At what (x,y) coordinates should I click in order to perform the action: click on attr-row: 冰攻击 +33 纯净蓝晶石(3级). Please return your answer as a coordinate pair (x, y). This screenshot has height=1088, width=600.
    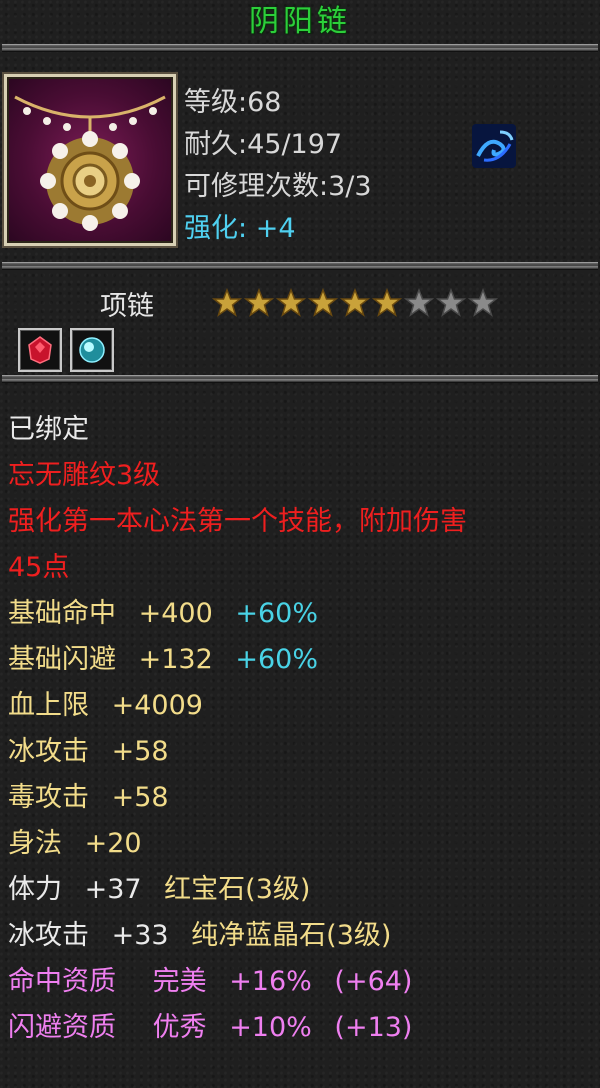
    Looking at the image, I should click on (304, 936).